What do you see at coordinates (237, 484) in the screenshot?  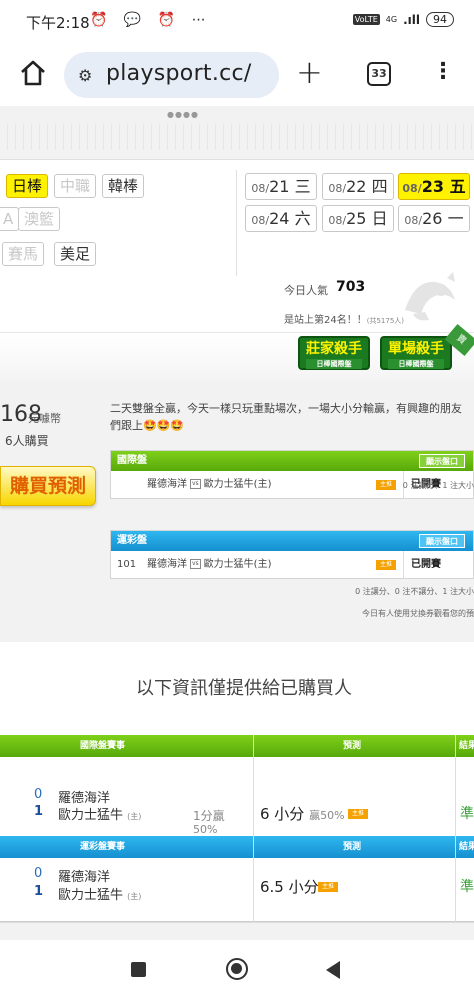 I see `home-team: 歐力士猛牛(主)` at bounding box center [237, 484].